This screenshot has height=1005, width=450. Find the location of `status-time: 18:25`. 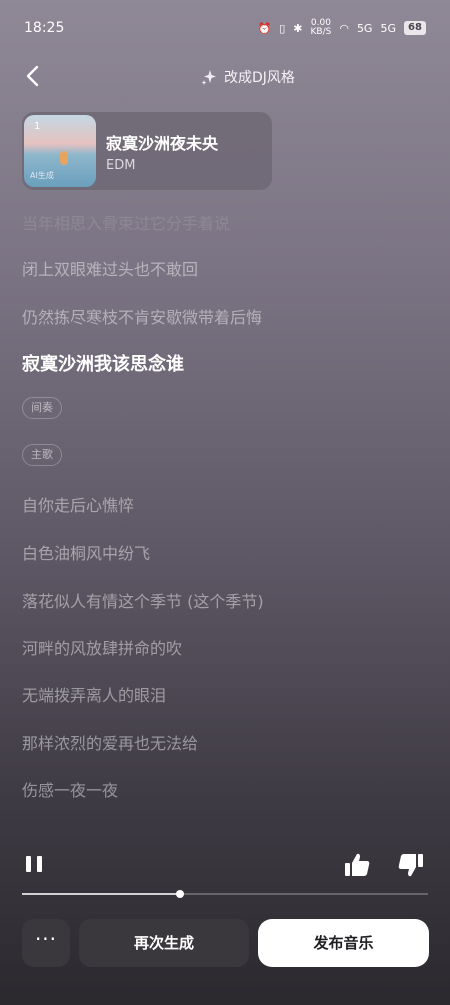

status-time: 18:25 is located at coordinates (44, 28).